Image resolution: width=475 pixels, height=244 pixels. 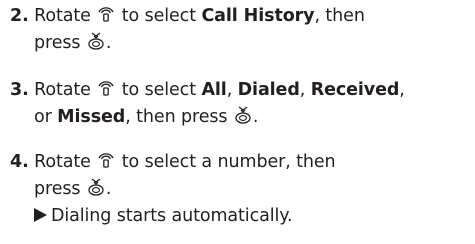 I want to click on menu-item-call-history: Call History, so click(x=258, y=16).